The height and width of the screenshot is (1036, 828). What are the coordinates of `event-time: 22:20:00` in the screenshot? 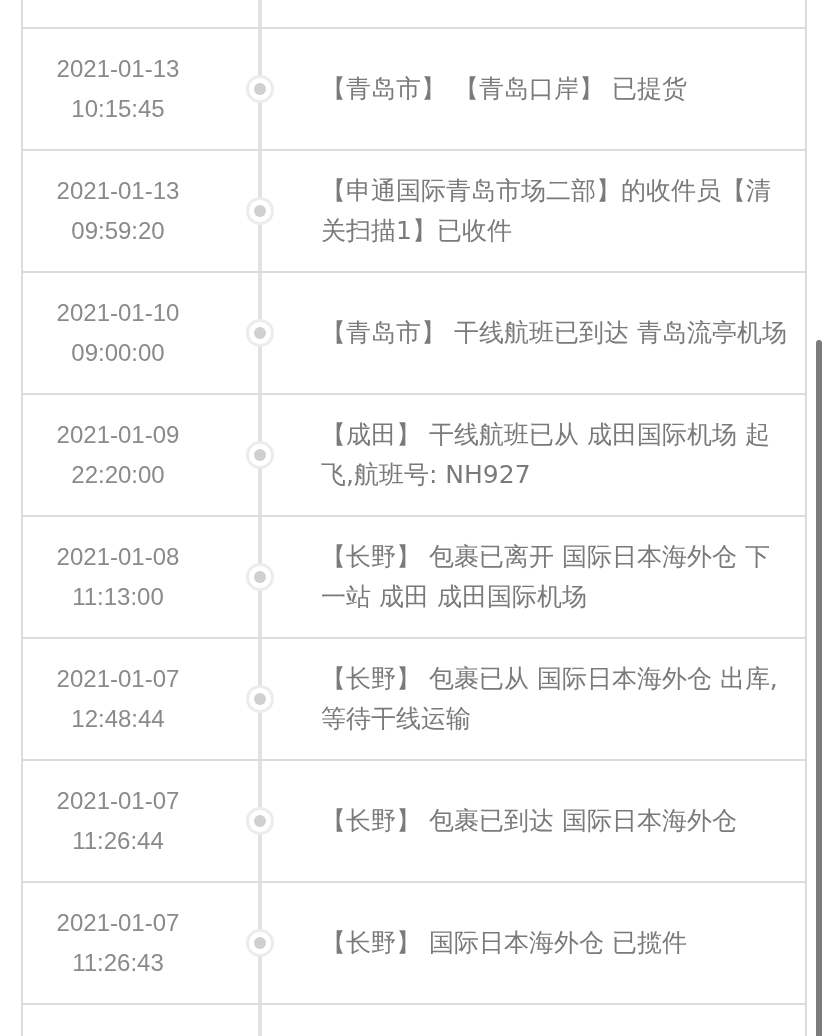 It's located at (118, 475).